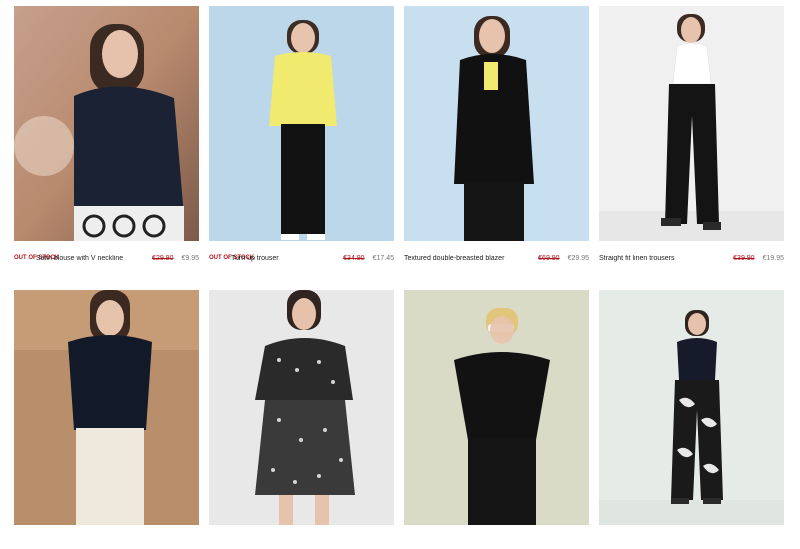 The image size is (800, 549). What do you see at coordinates (744, 258) in the screenshot?
I see `original-price: €39.90` at bounding box center [744, 258].